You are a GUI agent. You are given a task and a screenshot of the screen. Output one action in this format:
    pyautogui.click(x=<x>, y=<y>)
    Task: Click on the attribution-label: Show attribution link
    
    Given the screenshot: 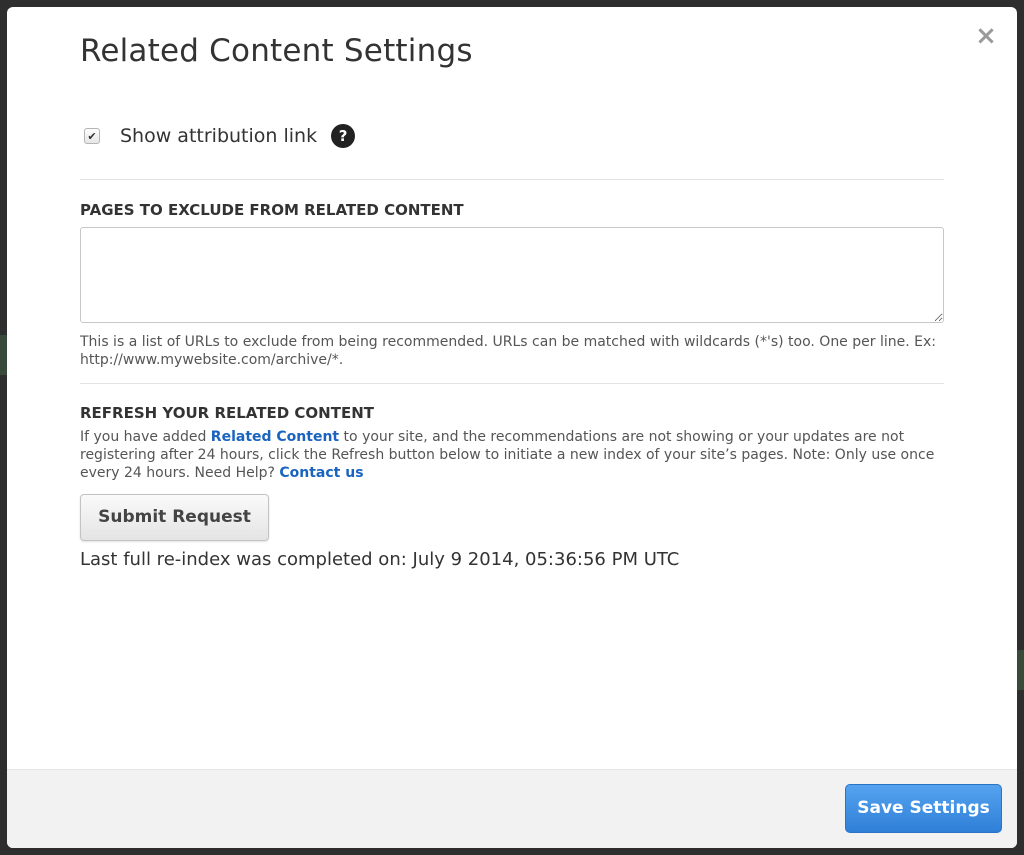 What is the action you would take?
    pyautogui.click(x=218, y=136)
    